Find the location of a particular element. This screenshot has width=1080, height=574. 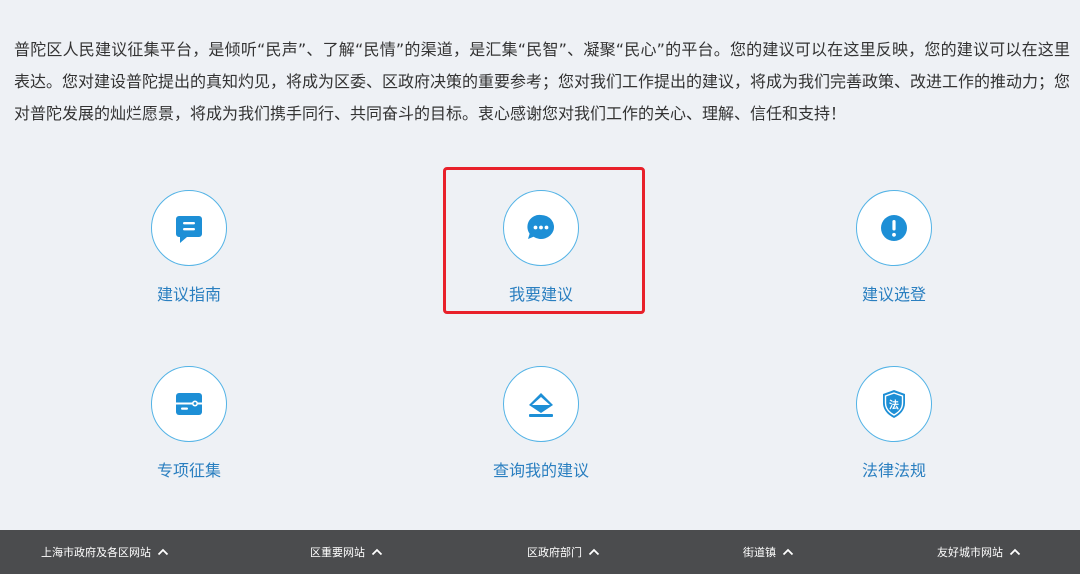

footer-link-shanghai-gov: 上海市政府及各区网站 is located at coordinates (105, 552).